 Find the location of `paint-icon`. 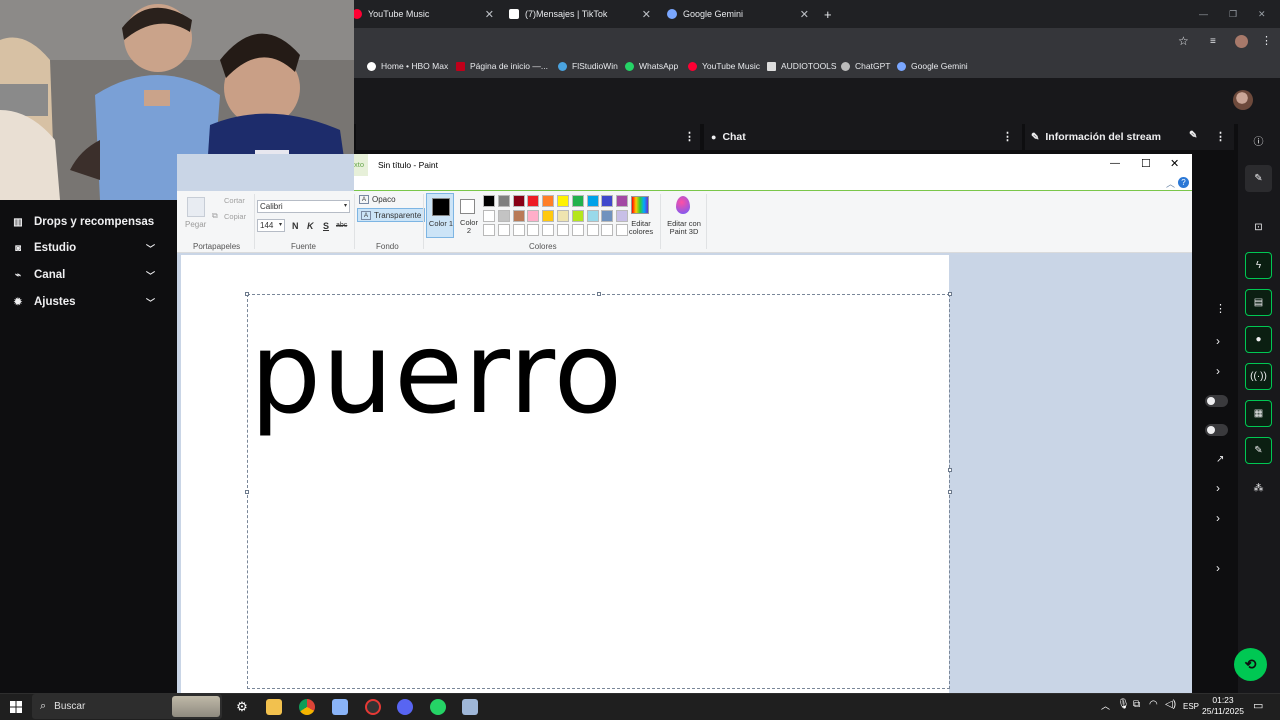

paint-icon is located at coordinates (470, 707).